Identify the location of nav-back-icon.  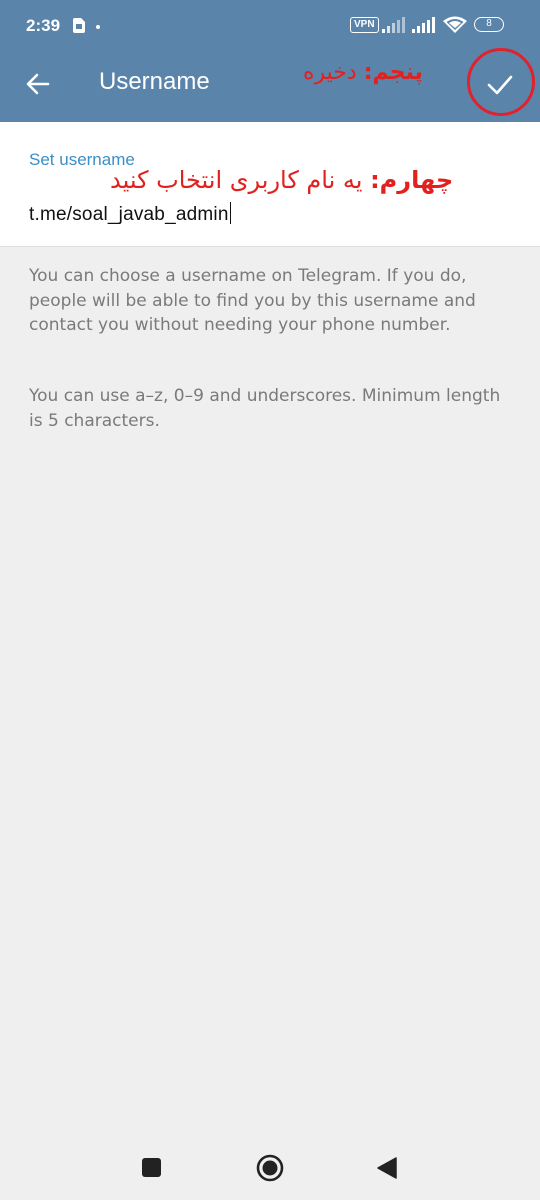
(387, 1168).